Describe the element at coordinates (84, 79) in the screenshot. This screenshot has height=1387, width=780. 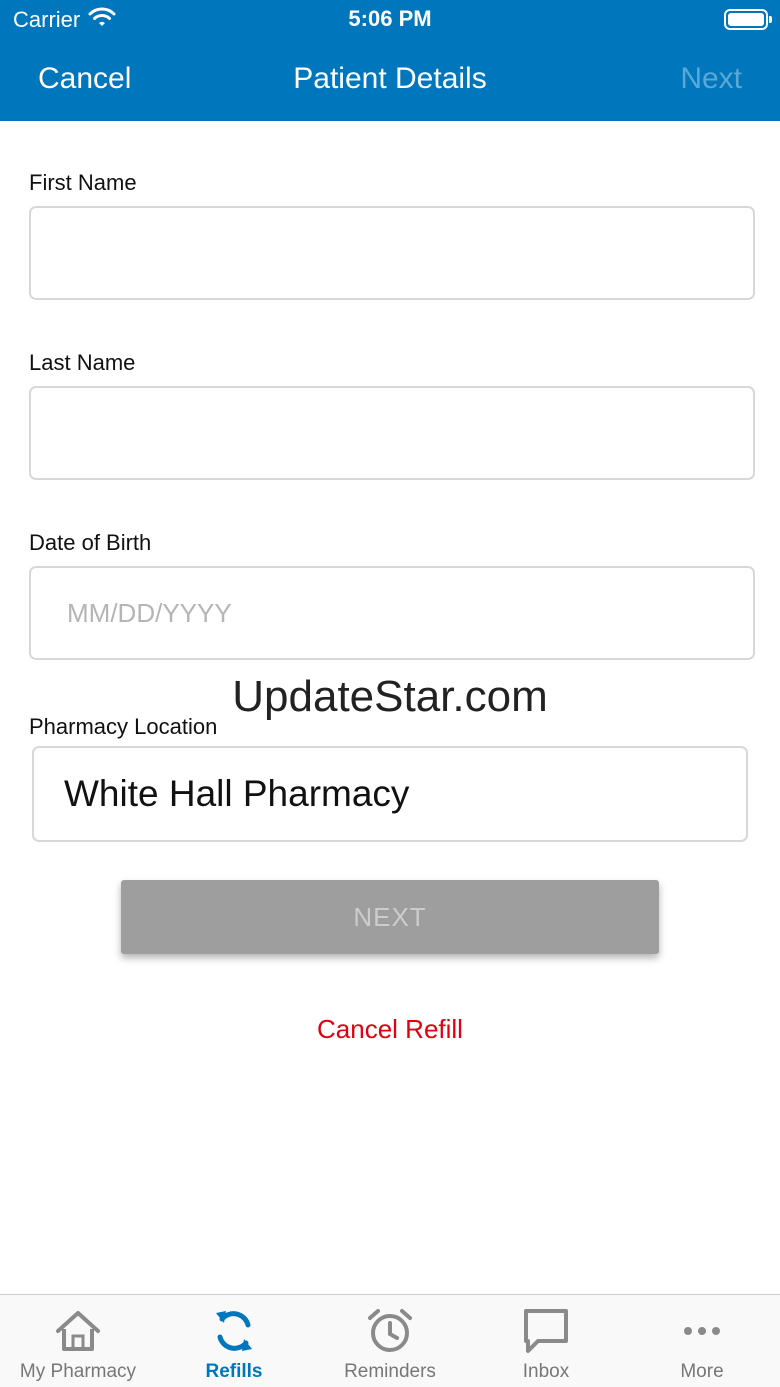
I see `cancel-button: Cancel` at that location.